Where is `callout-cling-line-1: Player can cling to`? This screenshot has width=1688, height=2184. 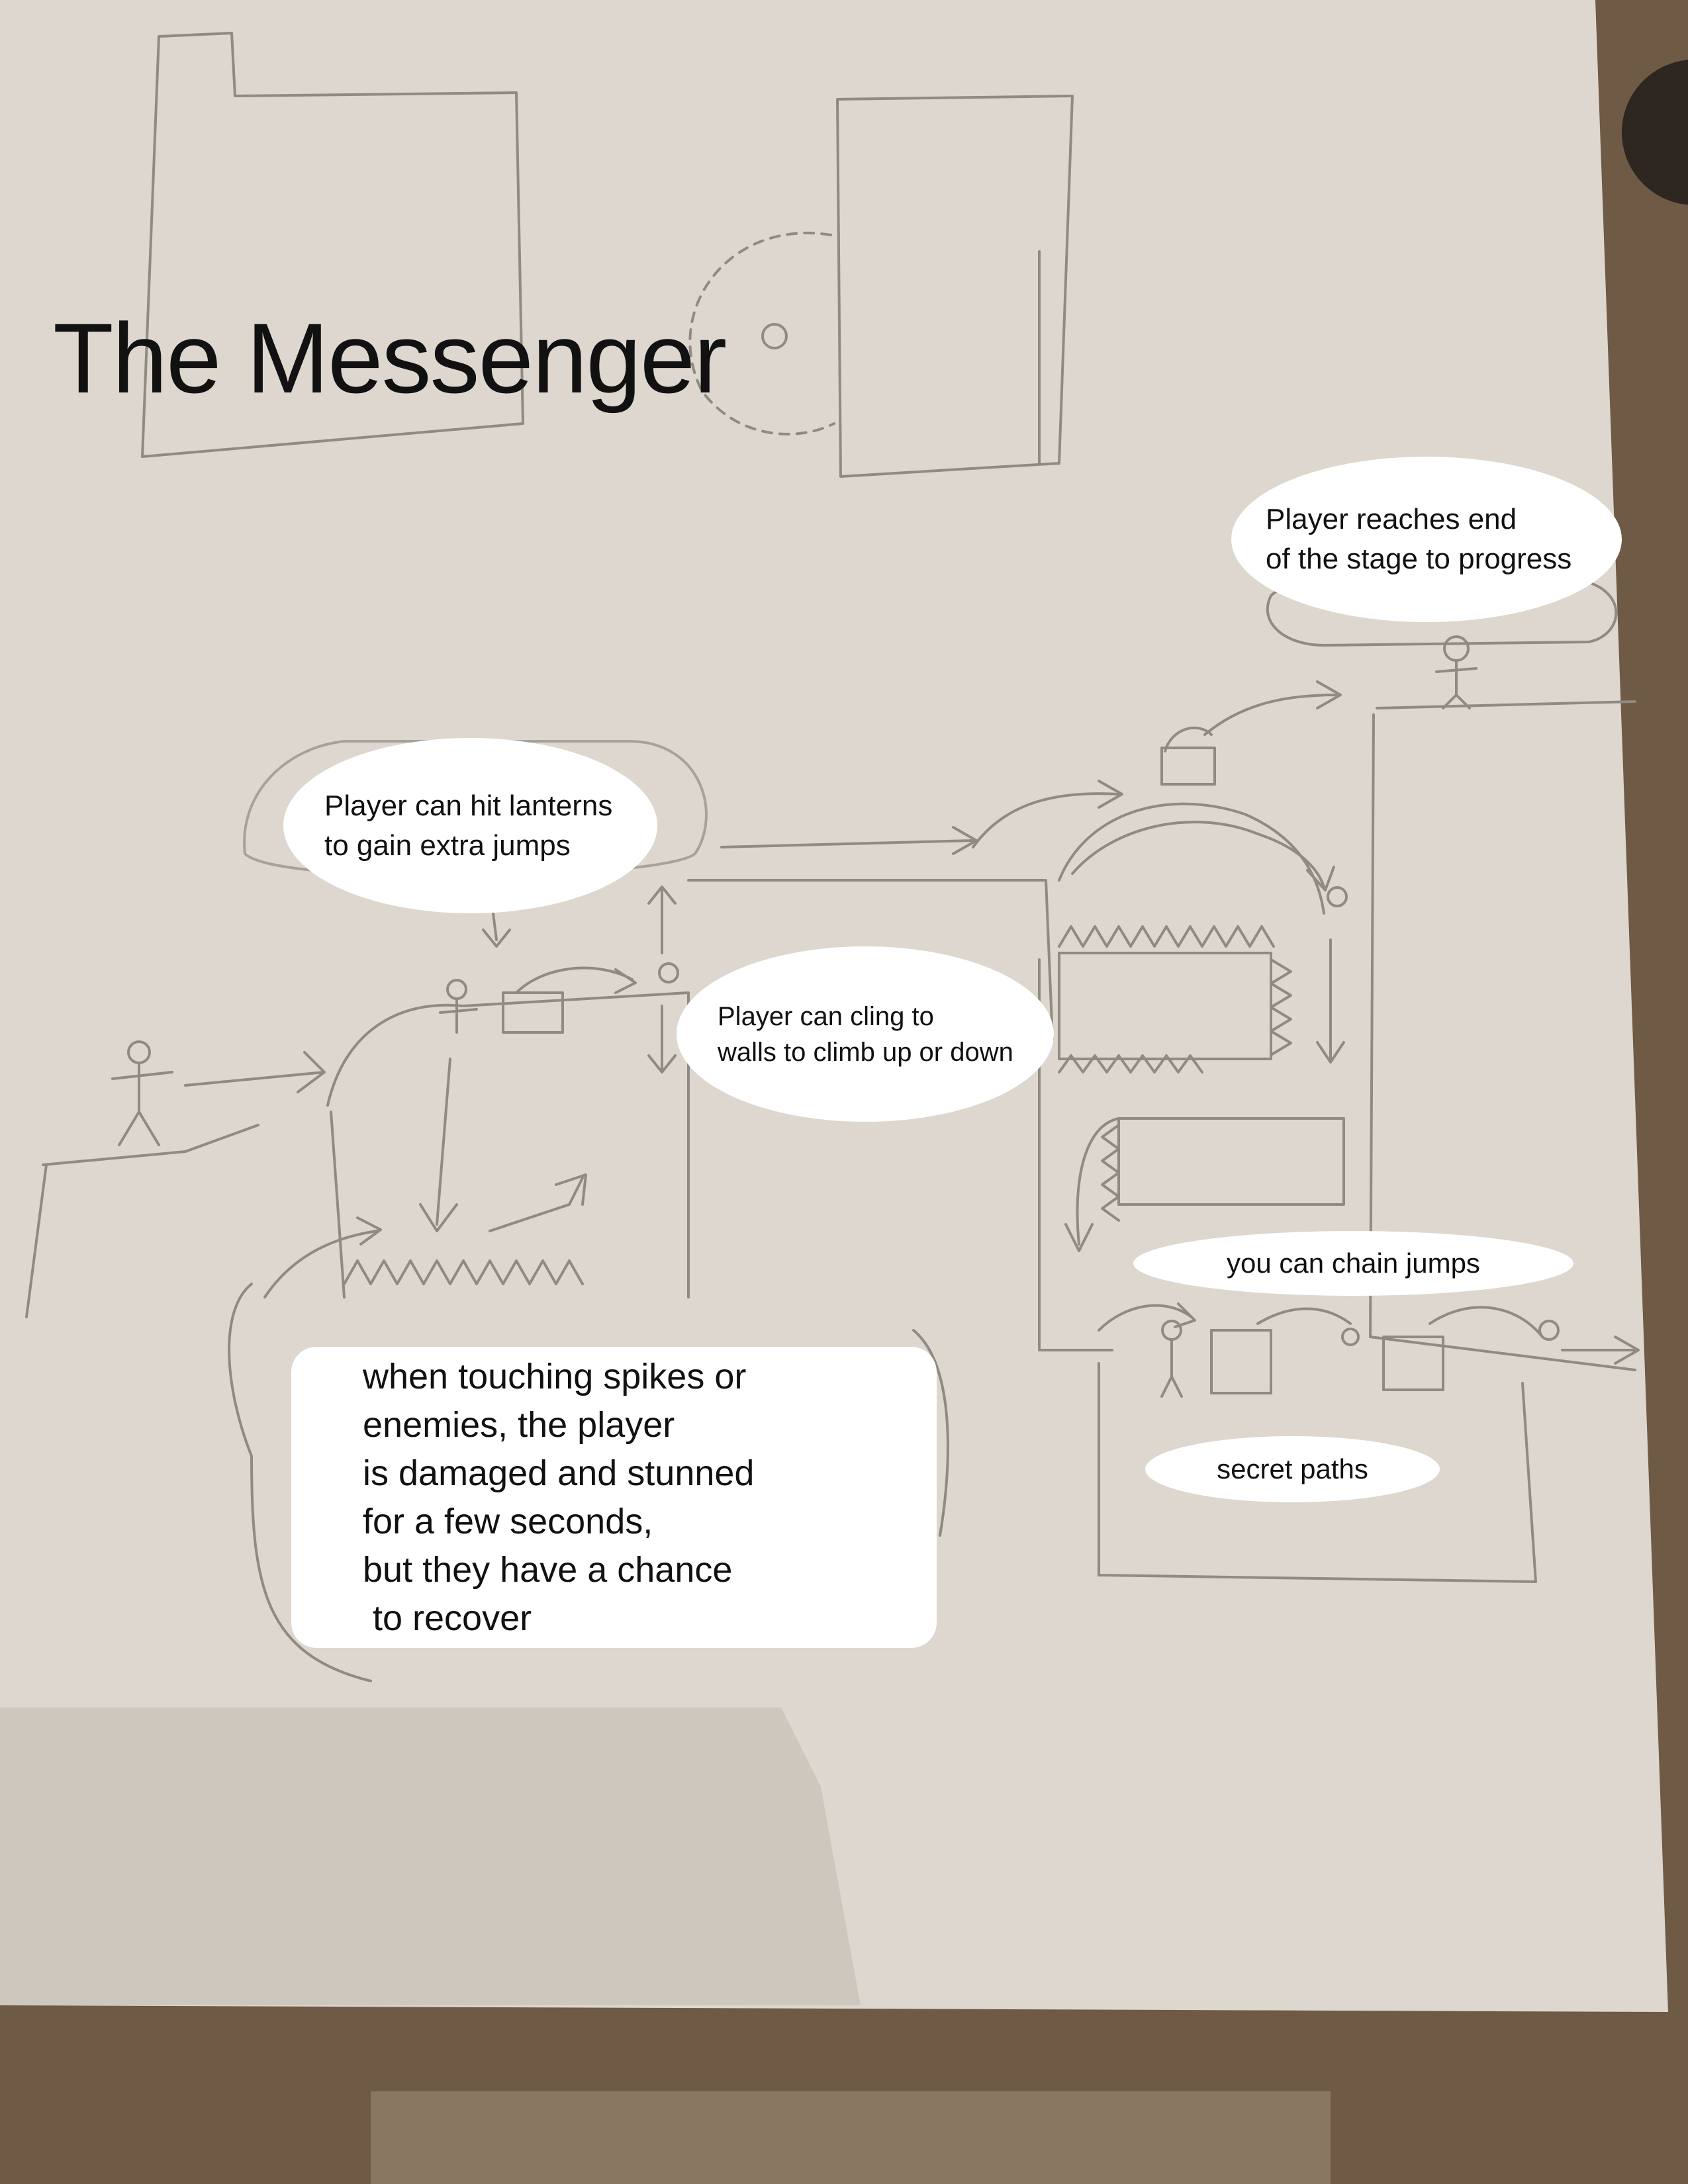 callout-cling-line-1: Player can cling to is located at coordinates (826, 1016).